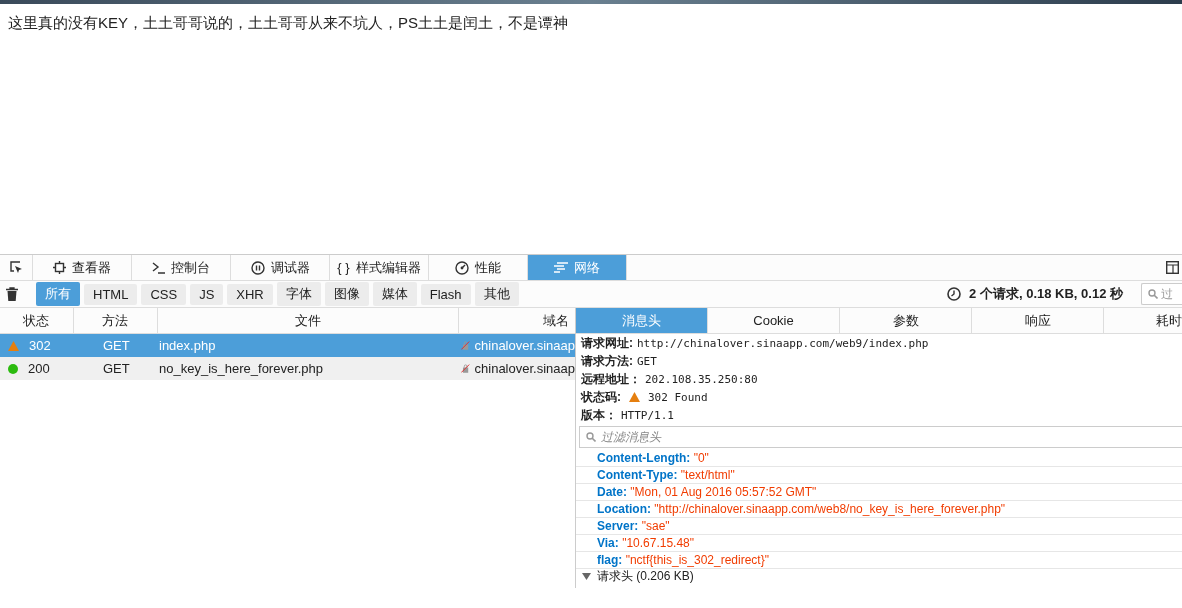 This screenshot has height=608, width=1182. I want to click on header-entry: Content-Length: "0", so click(653, 458).